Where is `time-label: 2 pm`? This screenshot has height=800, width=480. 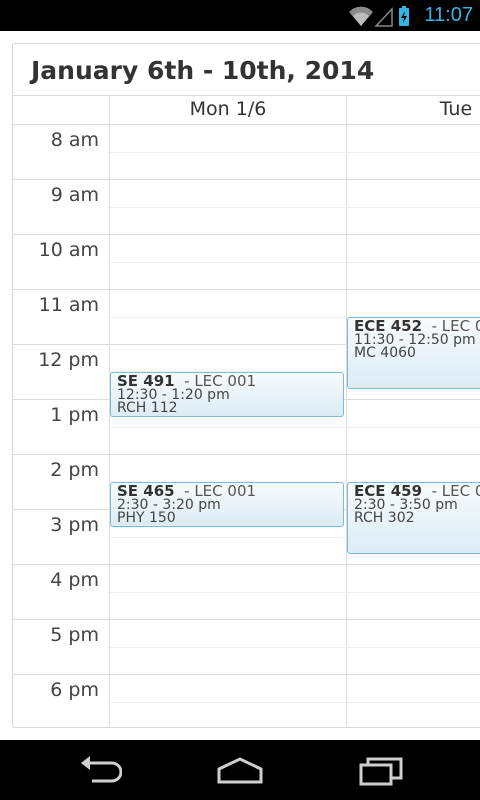
time-label: 2 pm is located at coordinates (74, 470).